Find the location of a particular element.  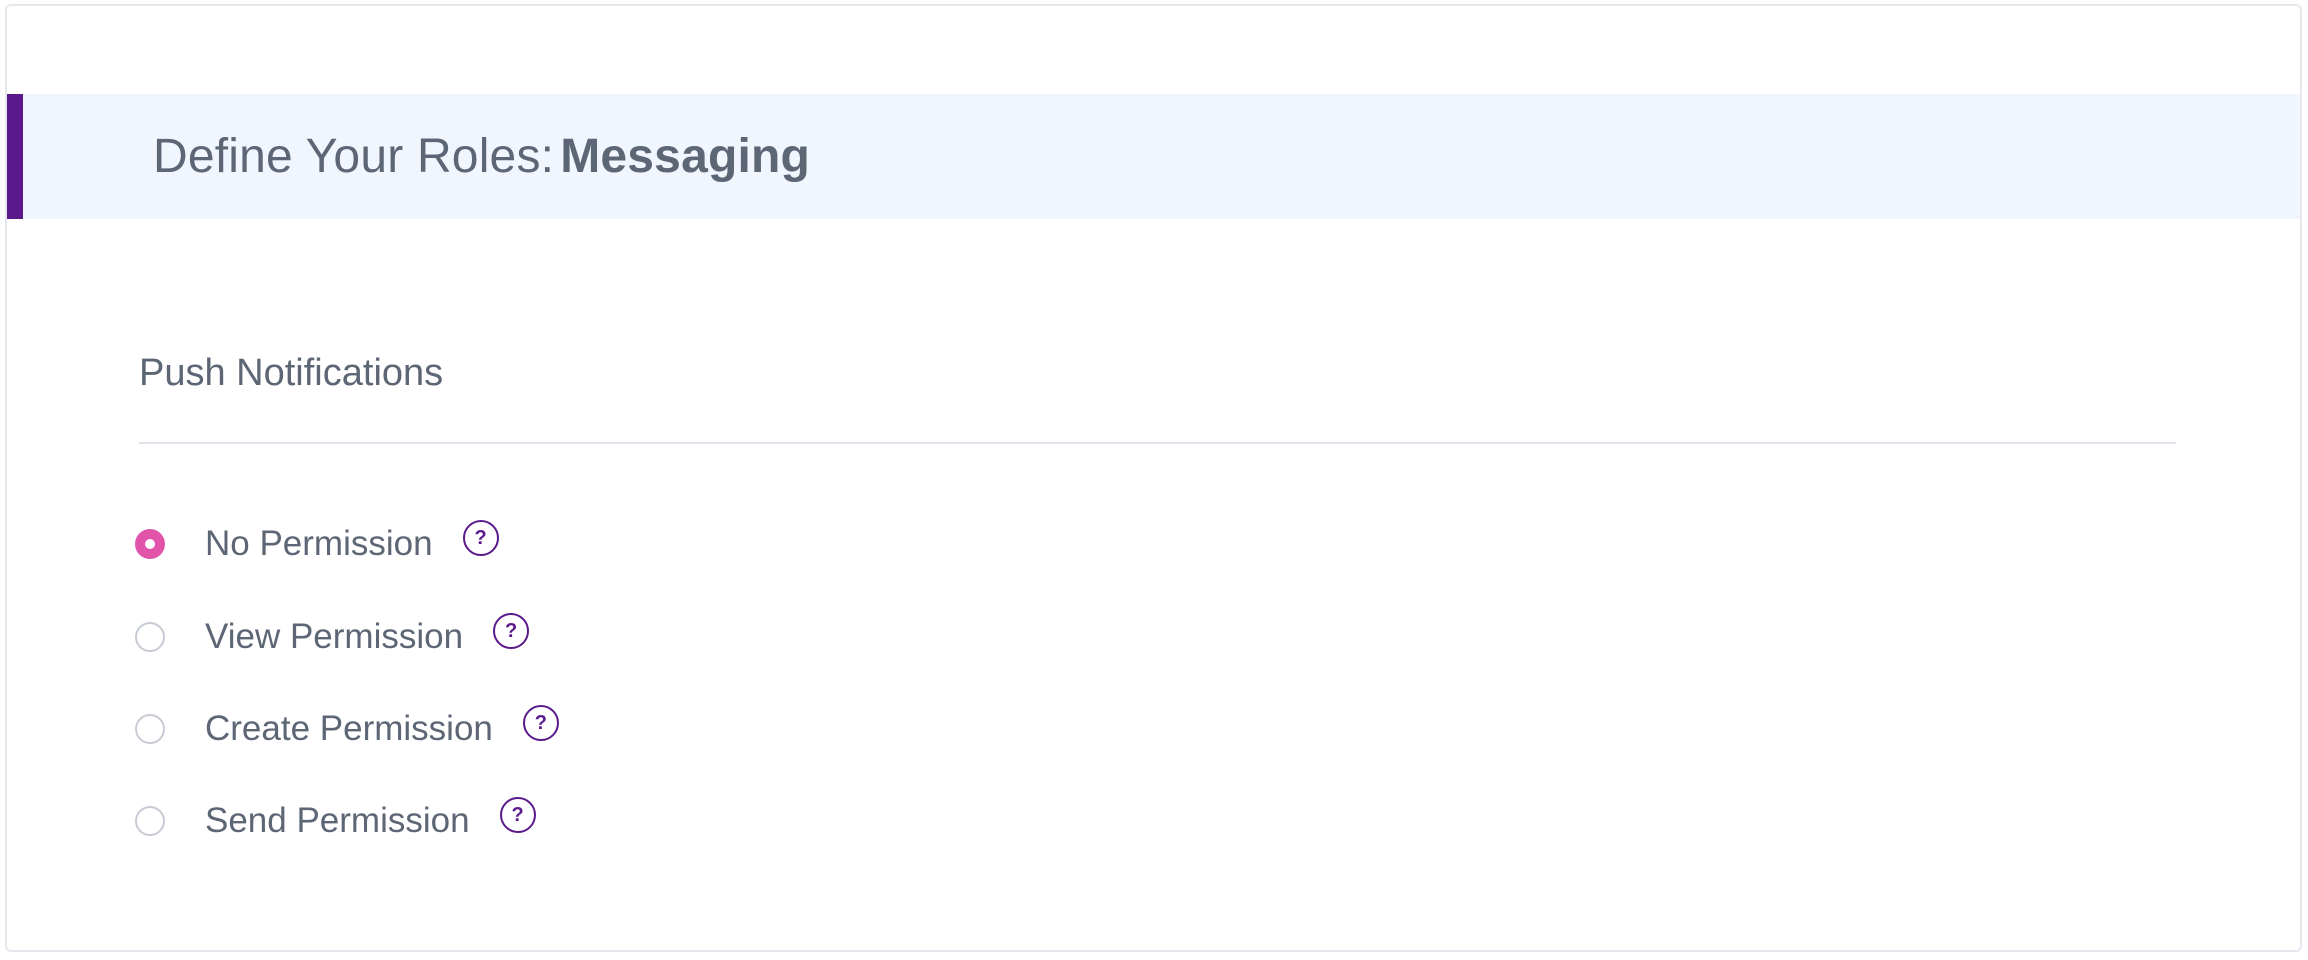

option-label-view-permission: View Permission is located at coordinates (334, 636).